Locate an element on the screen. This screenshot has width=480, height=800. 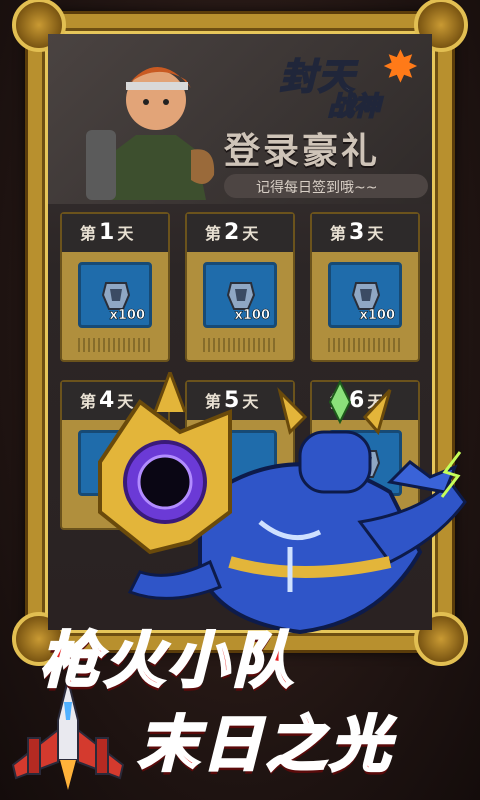
day-card-header: 第3天 is located at coordinates (365, 233).